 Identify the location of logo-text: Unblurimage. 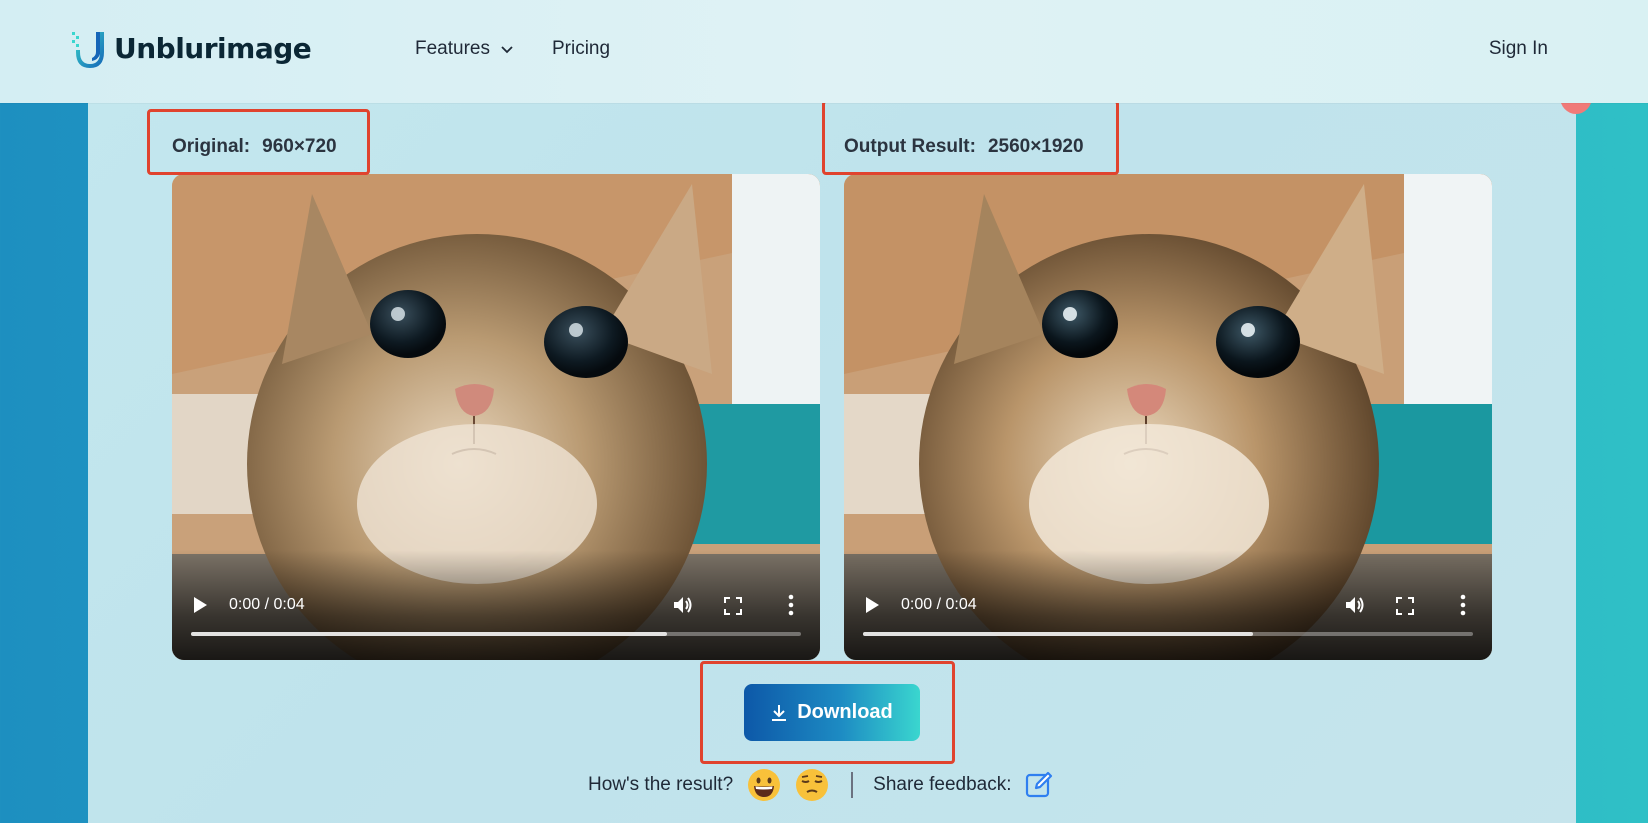
(213, 48).